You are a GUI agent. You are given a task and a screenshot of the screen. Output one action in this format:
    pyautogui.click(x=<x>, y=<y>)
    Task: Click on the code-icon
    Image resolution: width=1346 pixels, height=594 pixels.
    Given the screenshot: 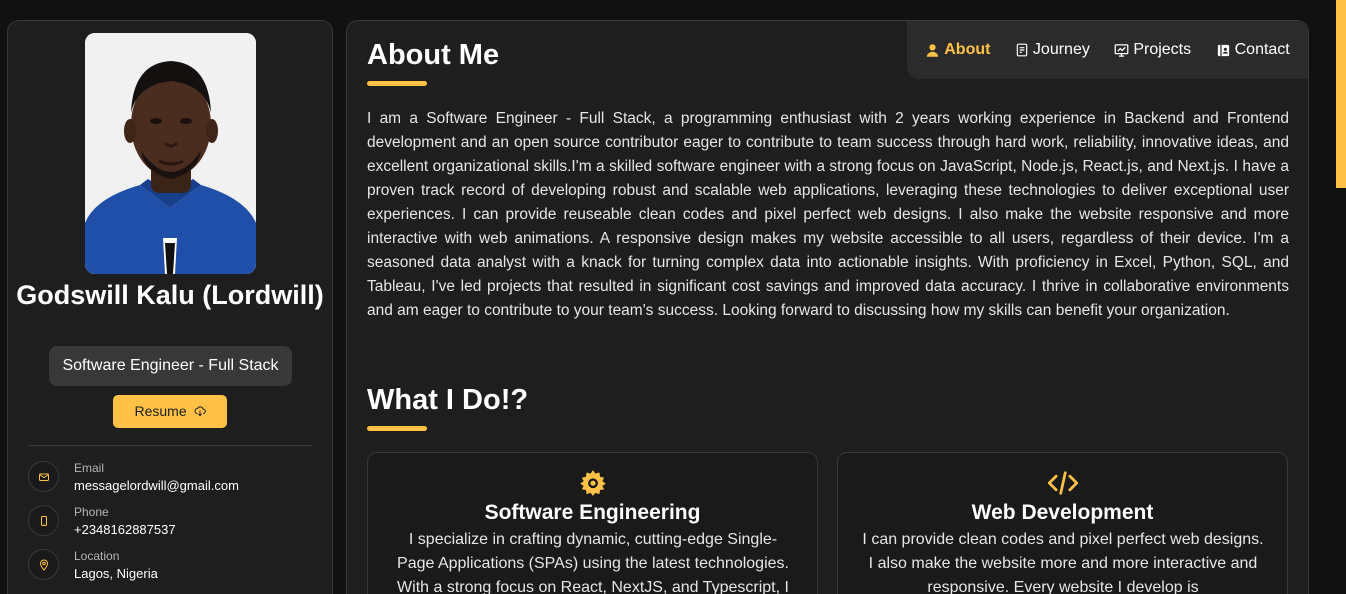 What is the action you would take?
    pyautogui.click(x=1062, y=483)
    